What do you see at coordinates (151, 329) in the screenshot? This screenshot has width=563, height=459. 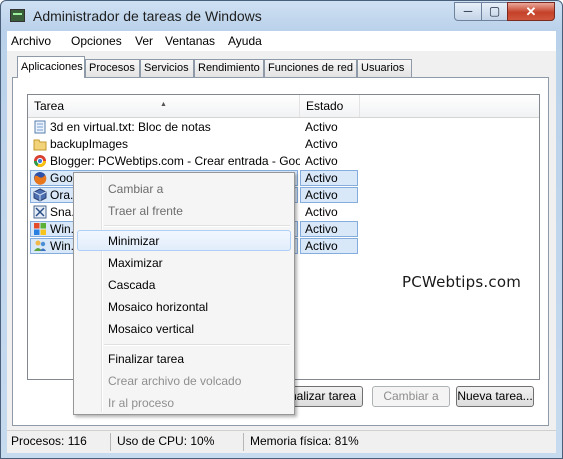 I see `menu-item-tile-vertical: Mosaico vertical` at bounding box center [151, 329].